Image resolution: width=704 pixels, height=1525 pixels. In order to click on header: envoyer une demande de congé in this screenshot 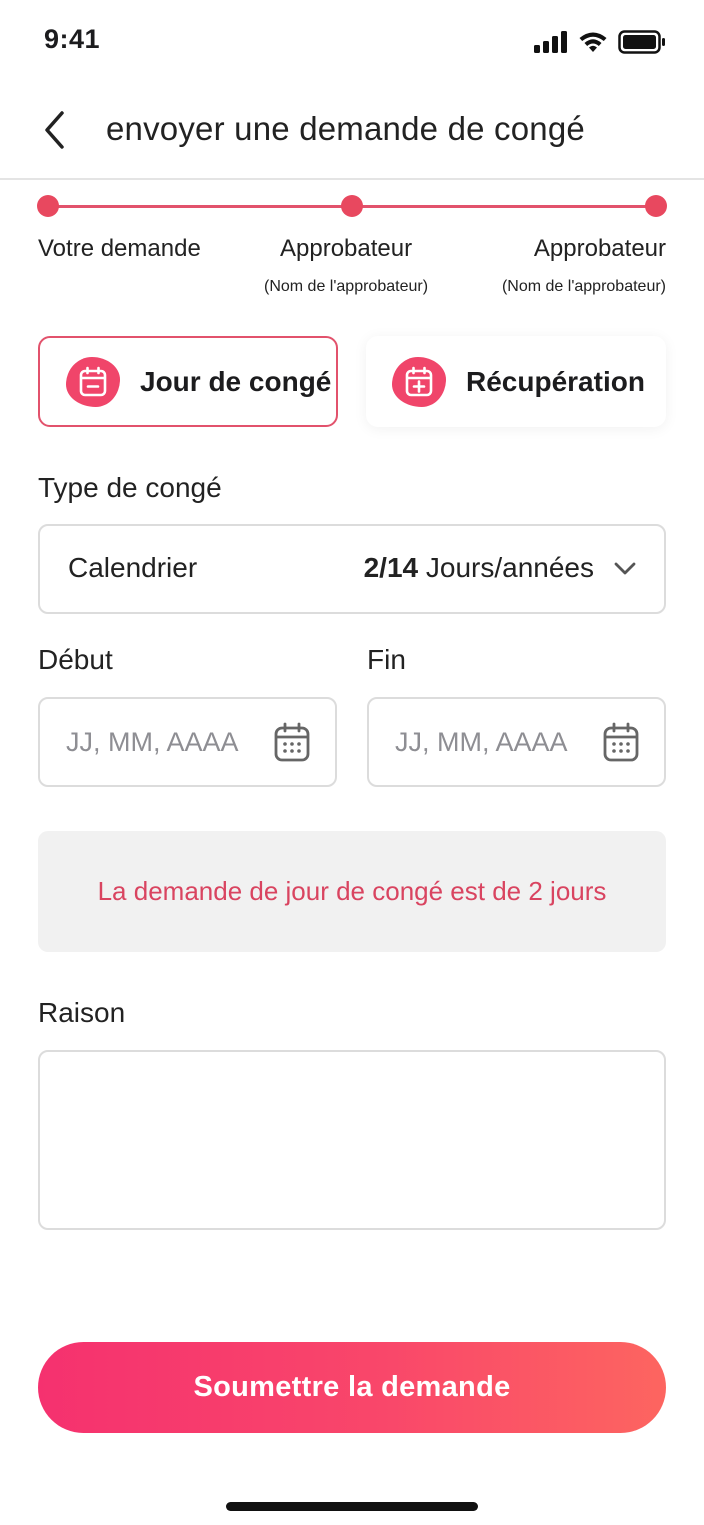, I will do `click(352, 135)`.